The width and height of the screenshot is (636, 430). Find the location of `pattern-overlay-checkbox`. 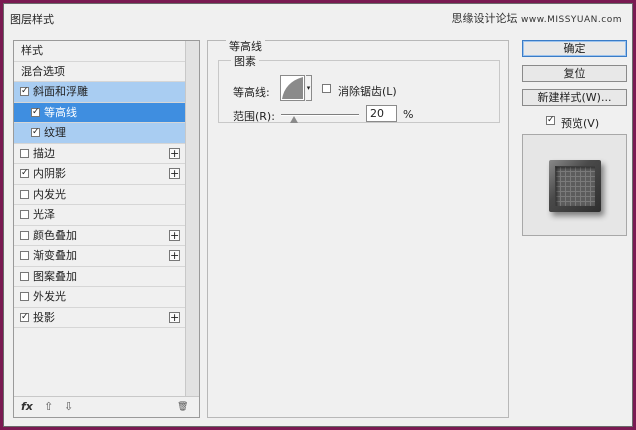

pattern-overlay-checkbox is located at coordinates (24, 276).